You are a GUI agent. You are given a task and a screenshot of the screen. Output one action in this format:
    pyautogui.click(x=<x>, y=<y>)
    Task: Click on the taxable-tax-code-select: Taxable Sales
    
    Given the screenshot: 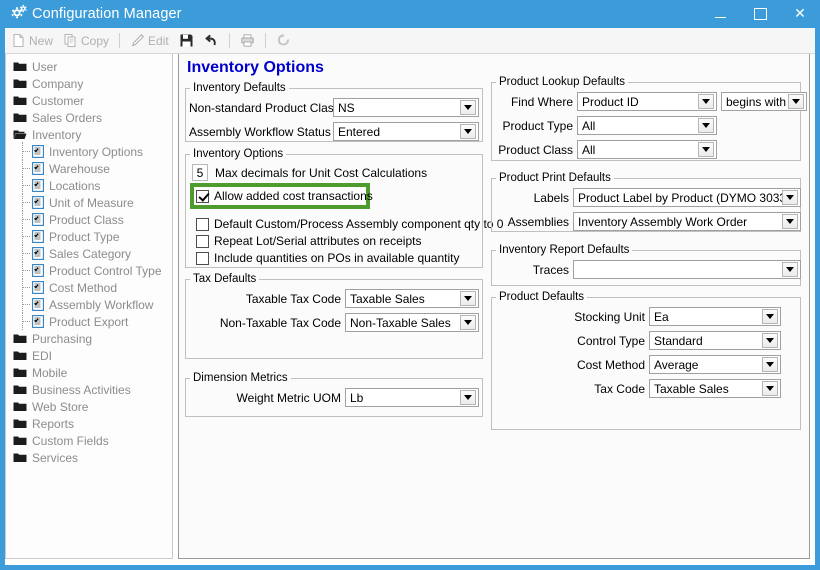 What is the action you would take?
    pyautogui.click(x=412, y=298)
    